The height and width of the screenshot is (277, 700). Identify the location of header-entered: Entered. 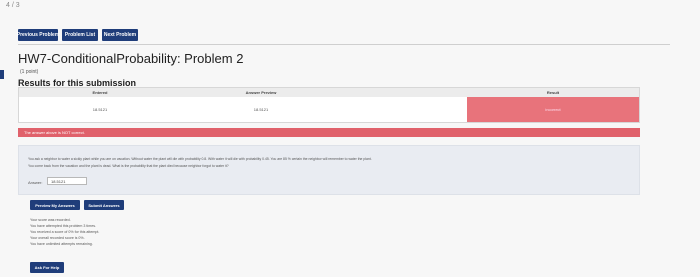
(100, 92).